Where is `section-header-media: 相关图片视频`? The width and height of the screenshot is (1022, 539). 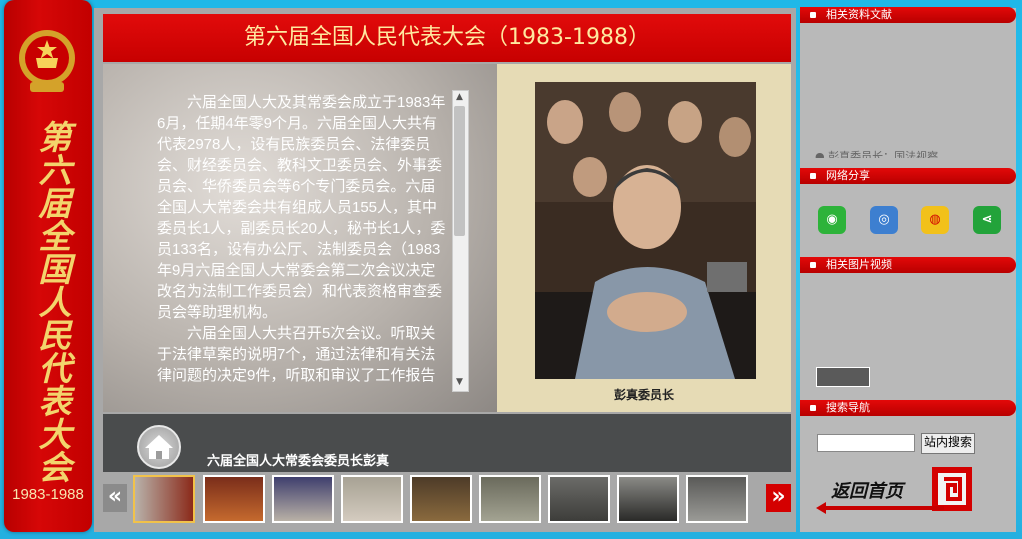
section-header-media: 相关图片视频 is located at coordinates (908, 265).